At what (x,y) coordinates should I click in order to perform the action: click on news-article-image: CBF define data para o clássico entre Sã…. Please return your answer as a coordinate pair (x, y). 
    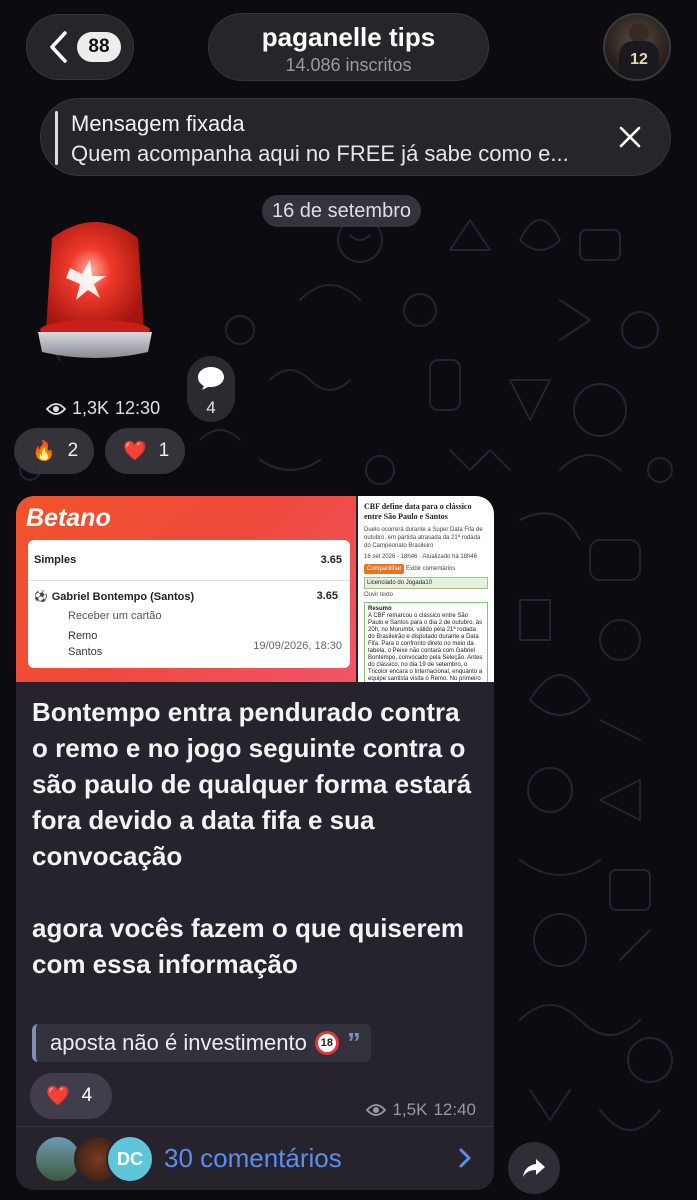
    Looking at the image, I should click on (426, 589).